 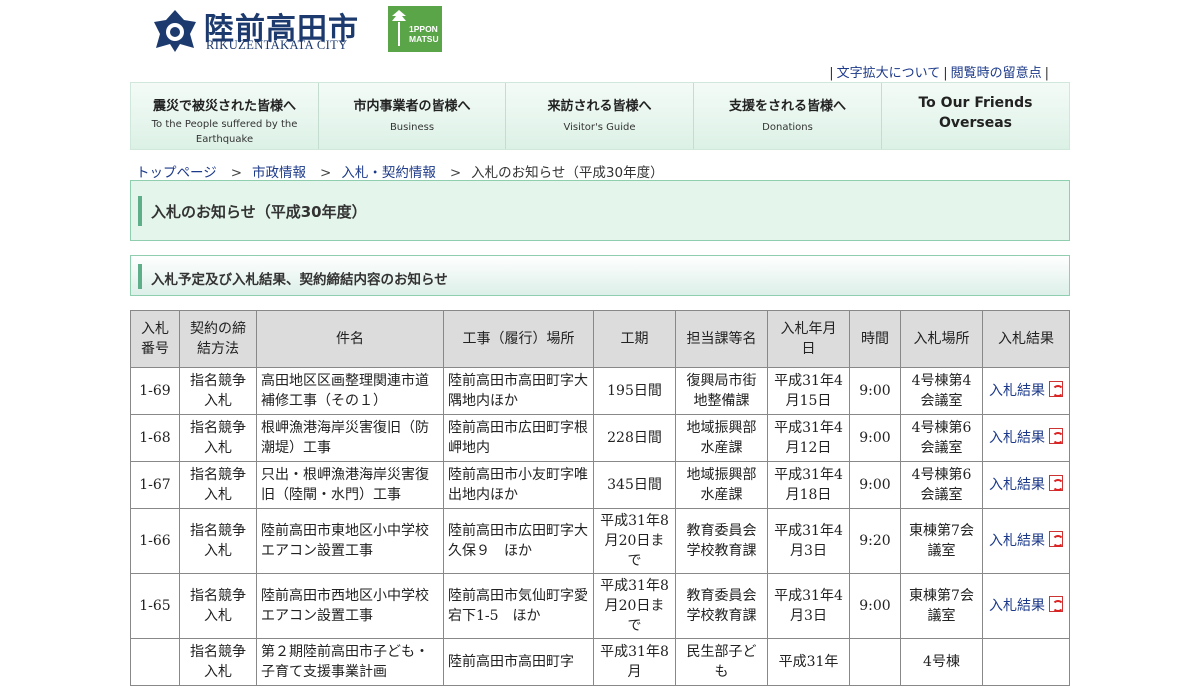 I want to click on cell-name: 只出・根岬漁港海岸災害復旧（陸閘・水門）工事, so click(x=350, y=485).